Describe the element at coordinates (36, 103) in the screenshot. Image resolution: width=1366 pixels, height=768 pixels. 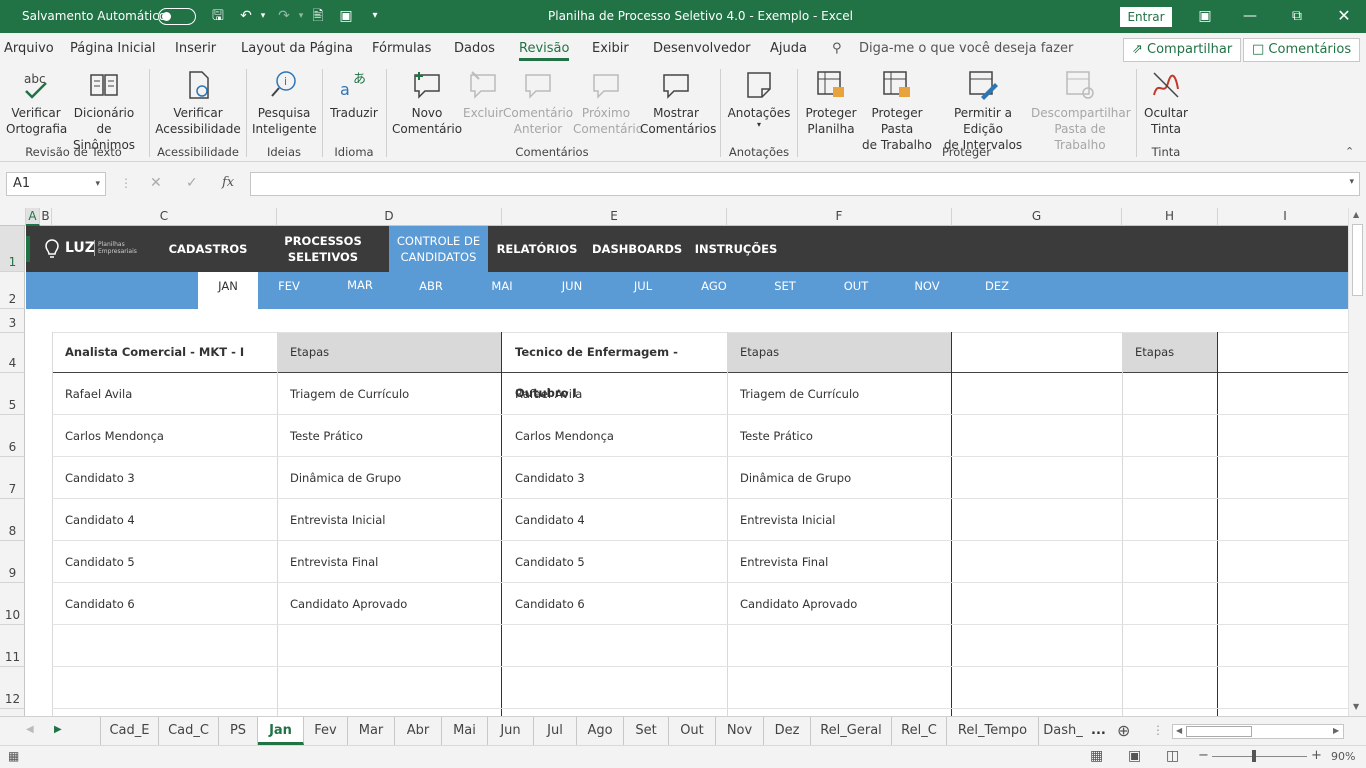
I see `spelling-button: abc Verificar Ortografia` at that location.